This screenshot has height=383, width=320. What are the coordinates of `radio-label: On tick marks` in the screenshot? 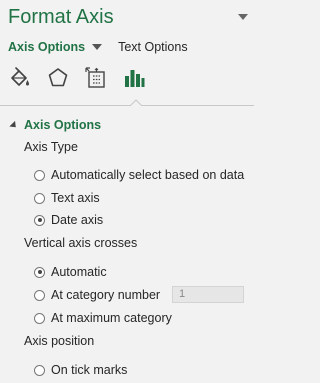 It's located at (89, 370).